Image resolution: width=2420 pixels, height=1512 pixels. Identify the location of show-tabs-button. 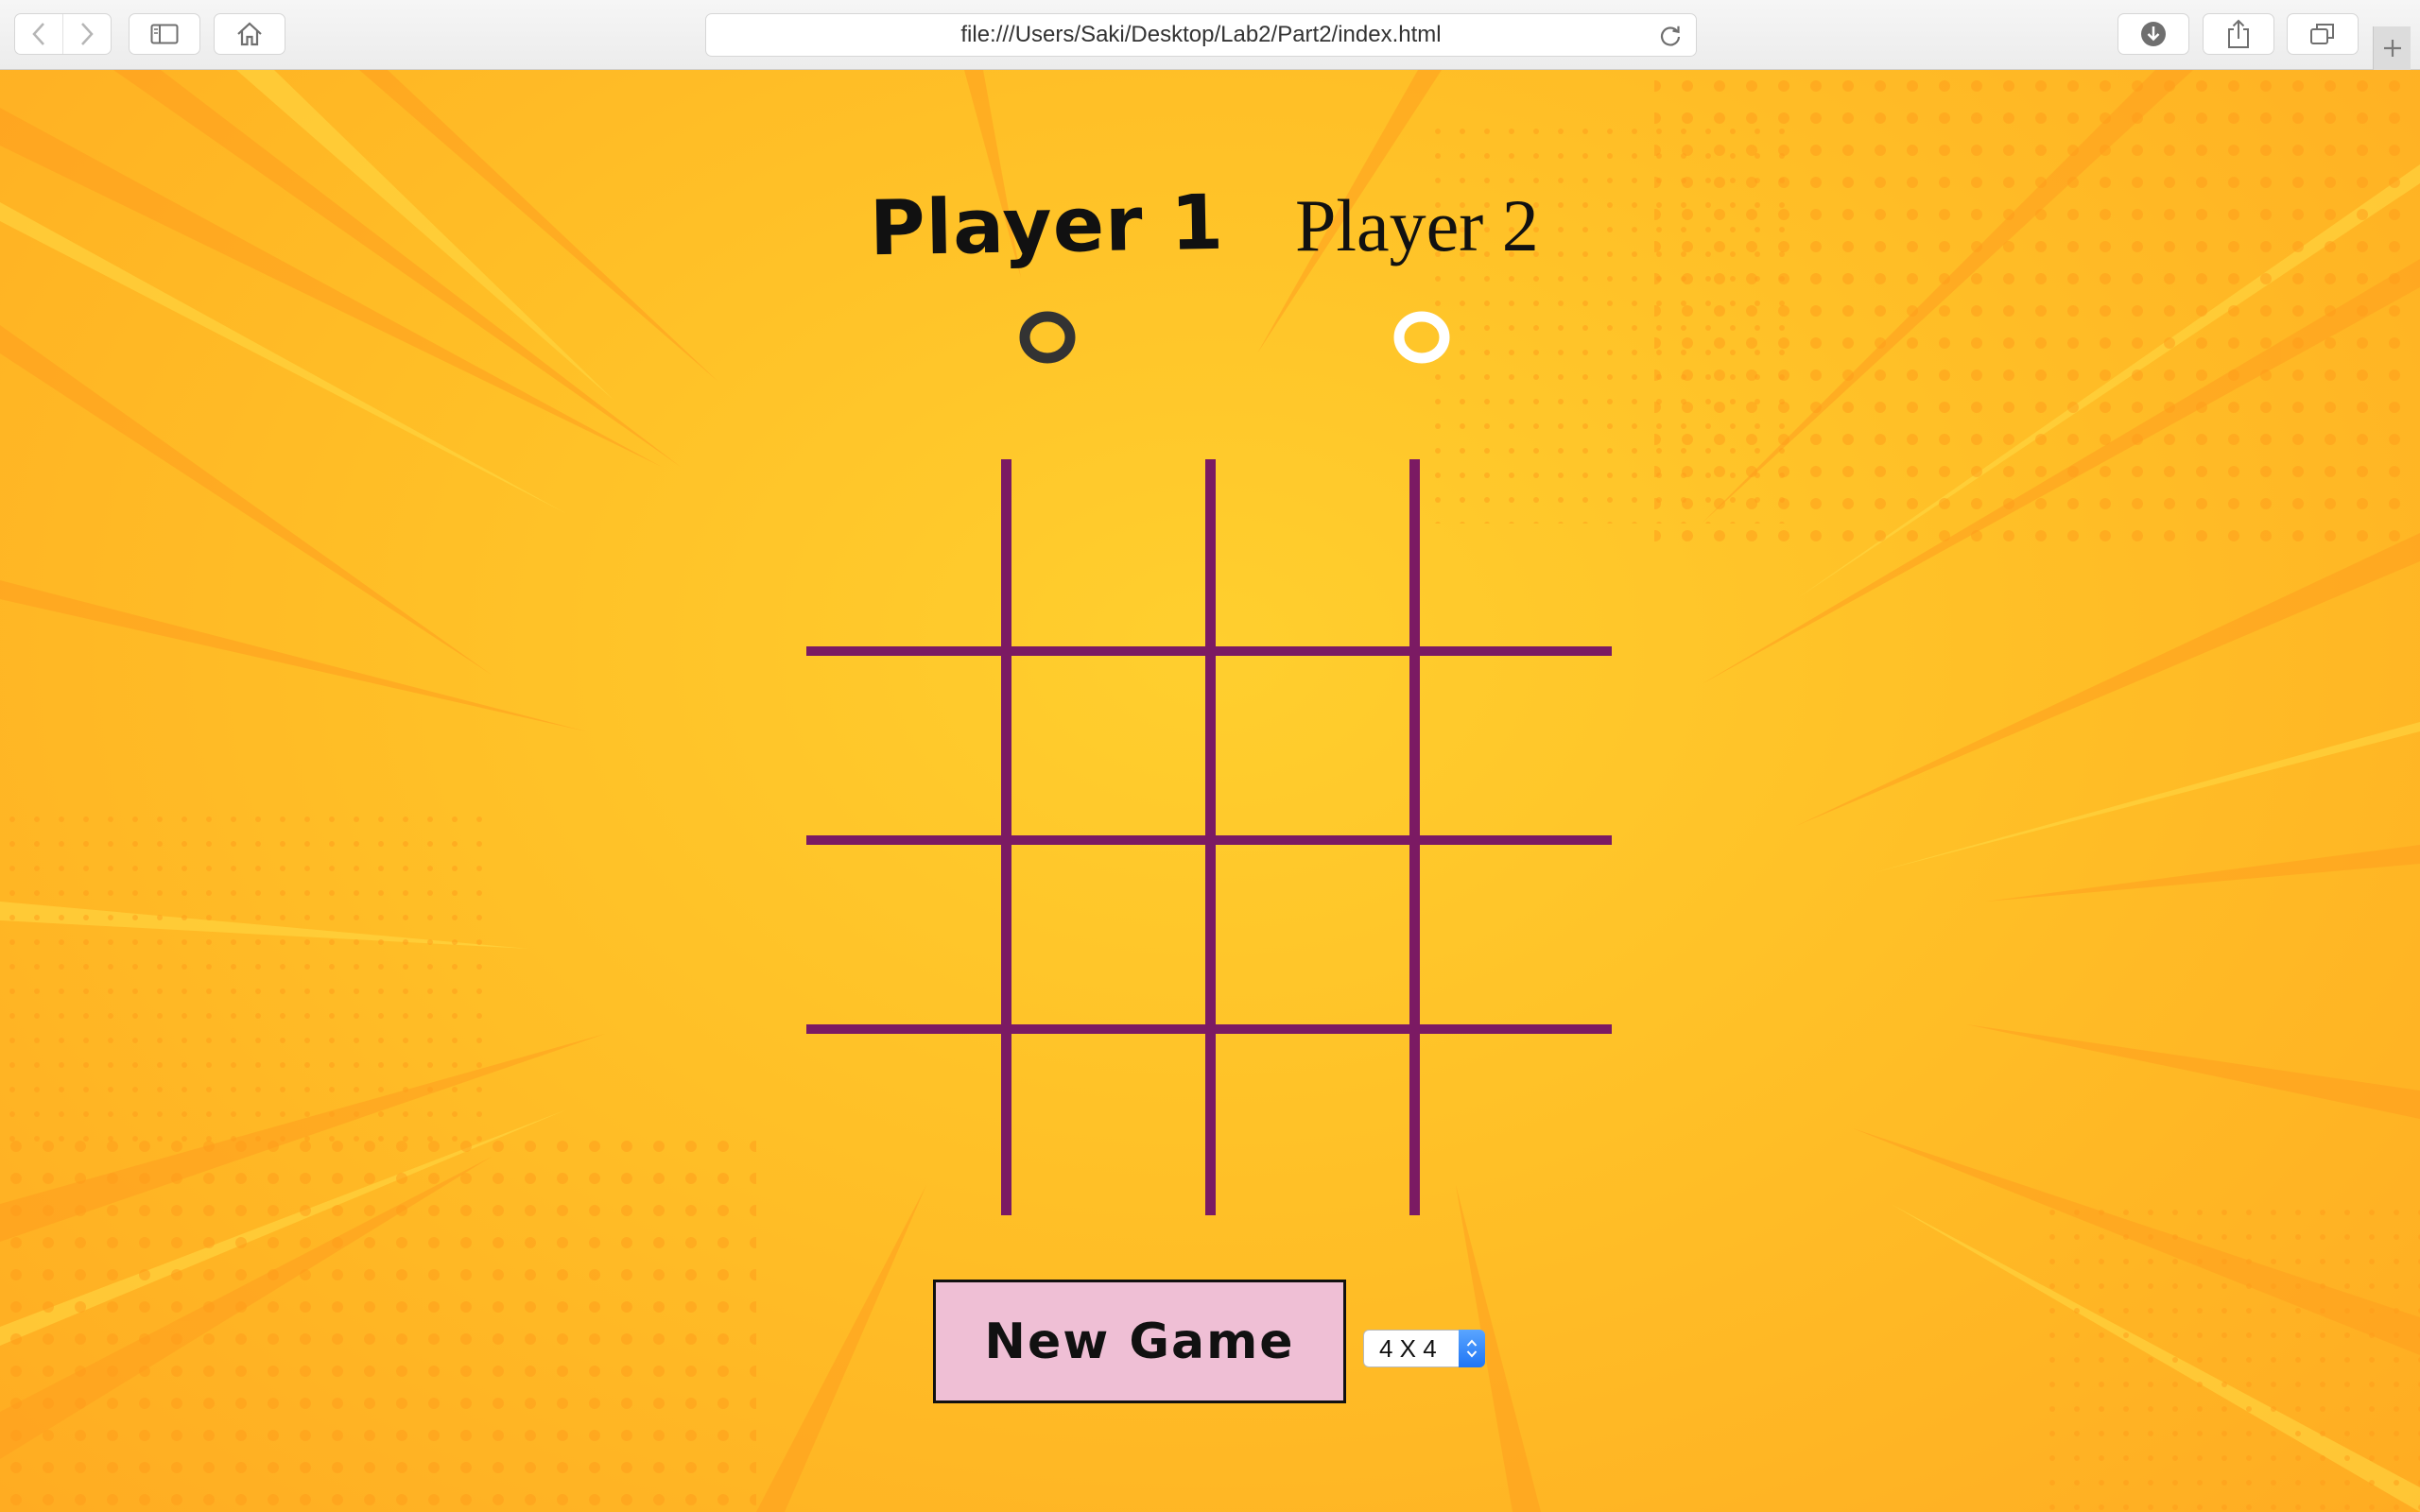
(2323, 34).